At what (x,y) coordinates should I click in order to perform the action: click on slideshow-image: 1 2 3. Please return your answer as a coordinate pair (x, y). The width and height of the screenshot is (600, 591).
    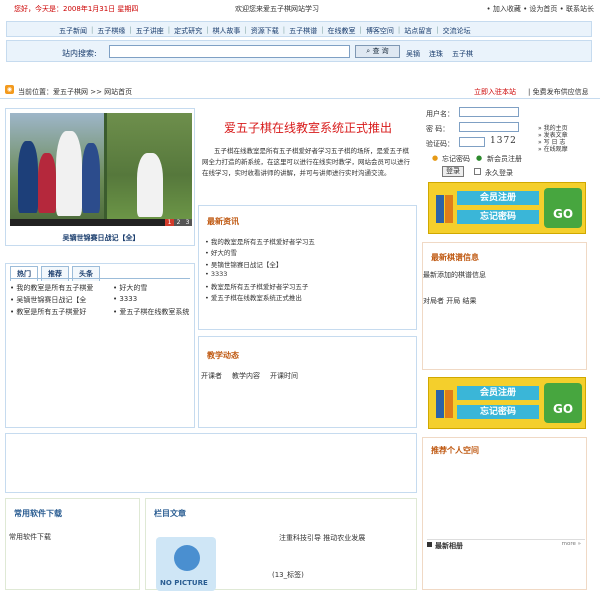
    Looking at the image, I should click on (101, 169).